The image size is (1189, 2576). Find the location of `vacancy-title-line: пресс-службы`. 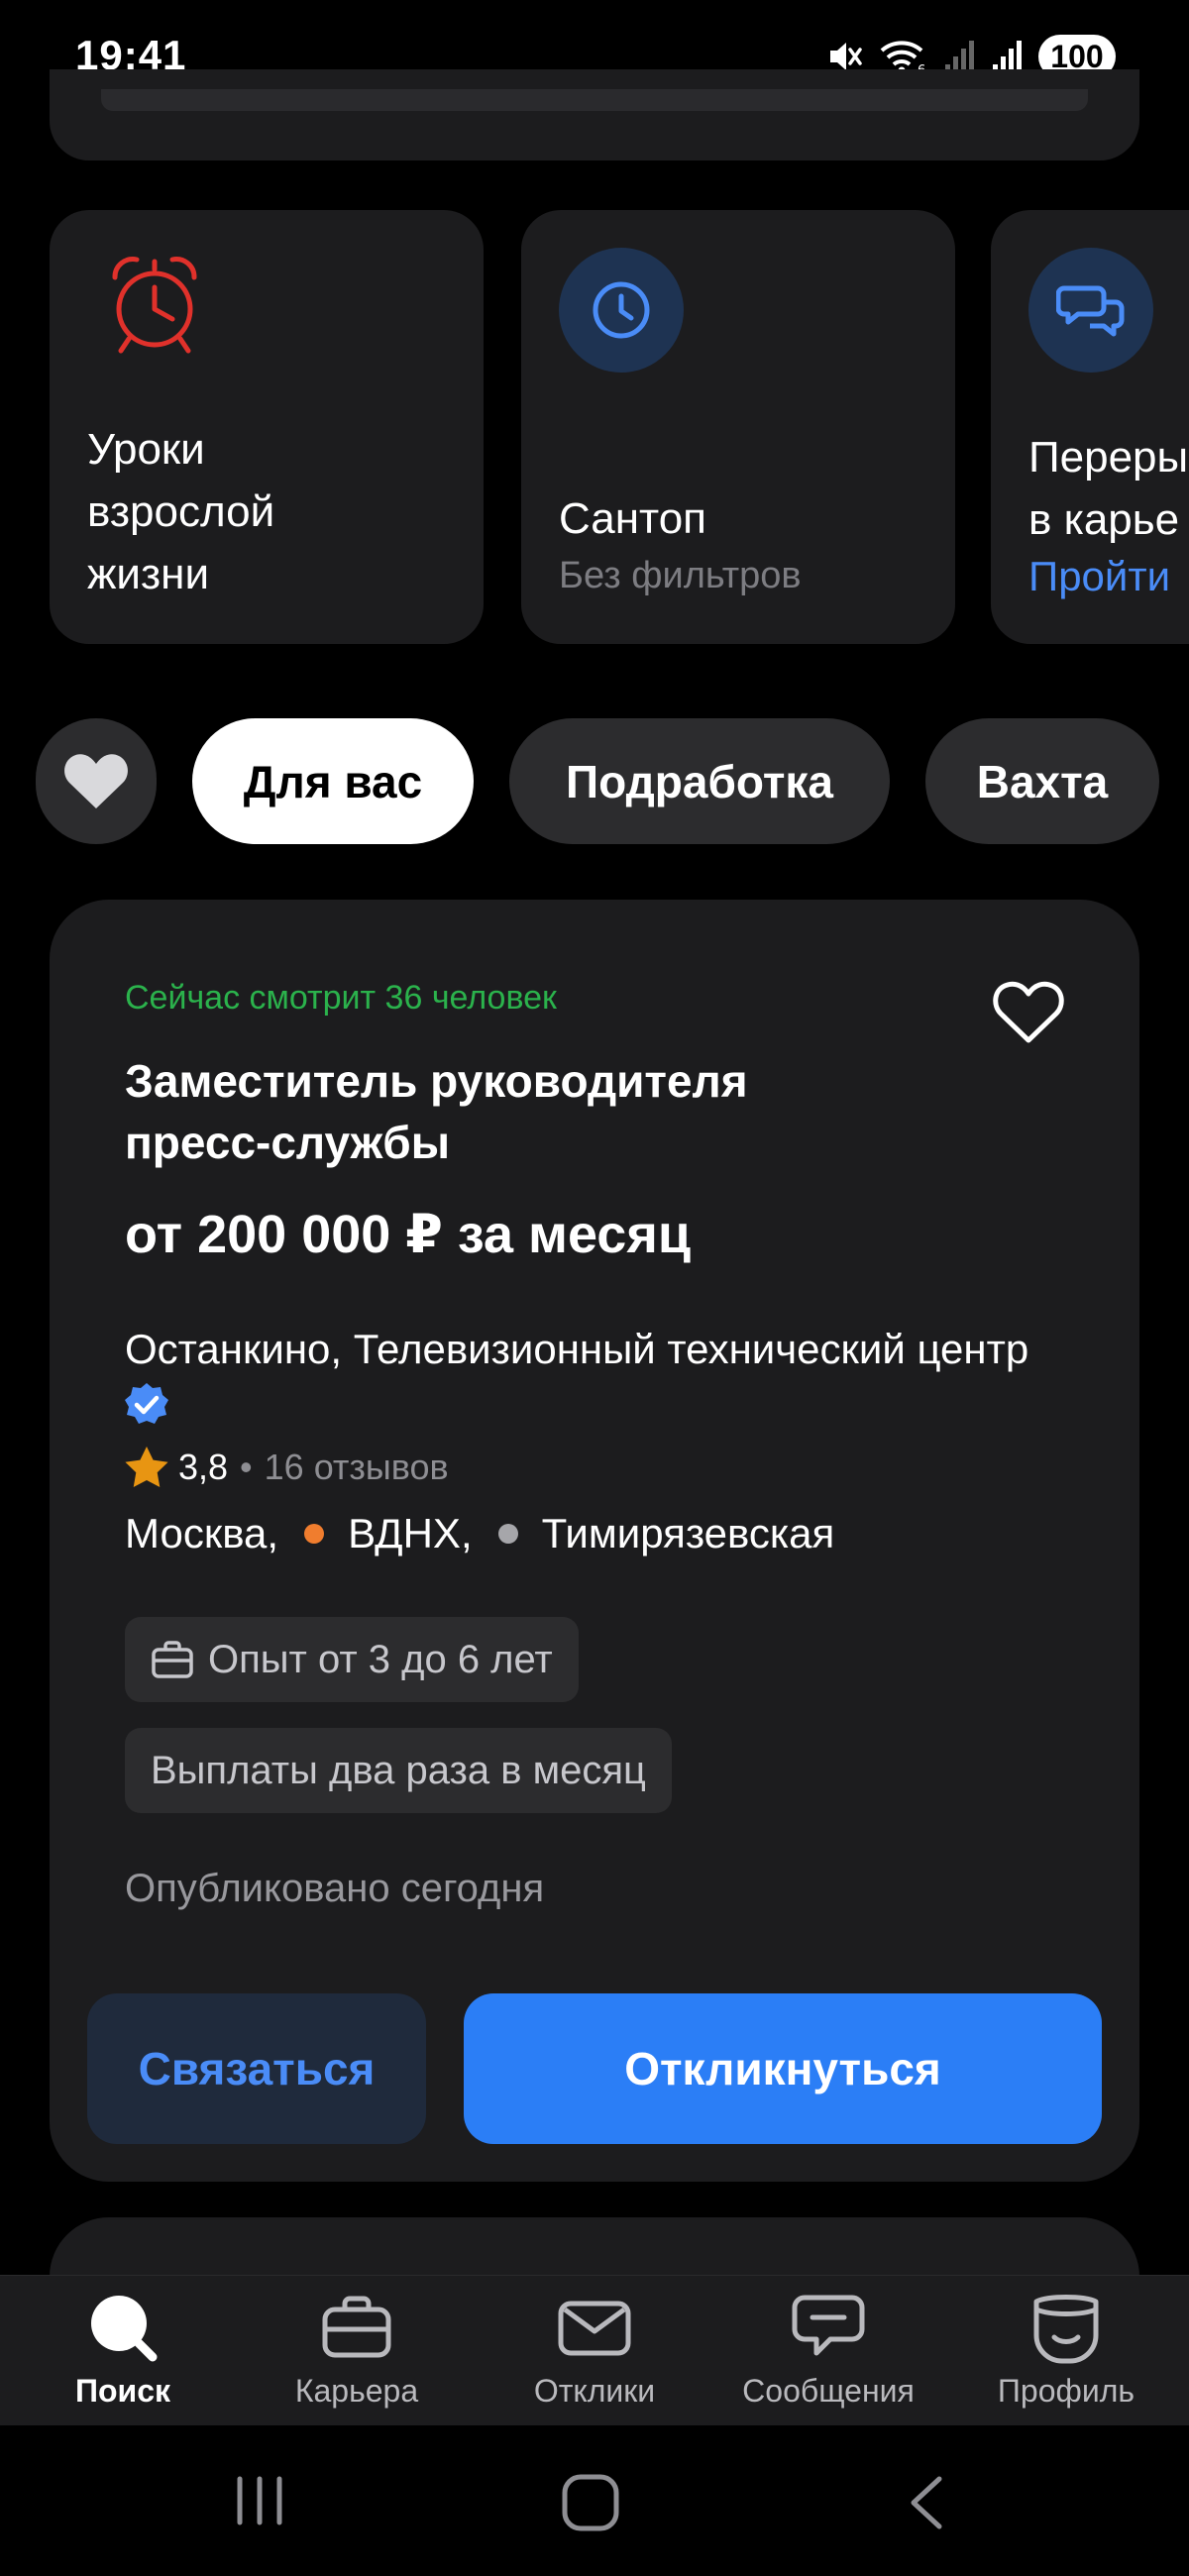

vacancy-title-line: пресс-службы is located at coordinates (287, 1142).